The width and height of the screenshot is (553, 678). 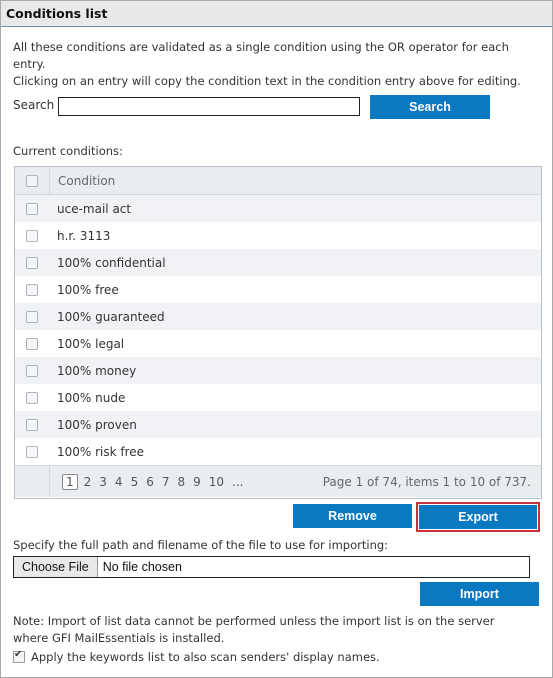 I want to click on table-row: 100% confidential, so click(x=278, y=262).